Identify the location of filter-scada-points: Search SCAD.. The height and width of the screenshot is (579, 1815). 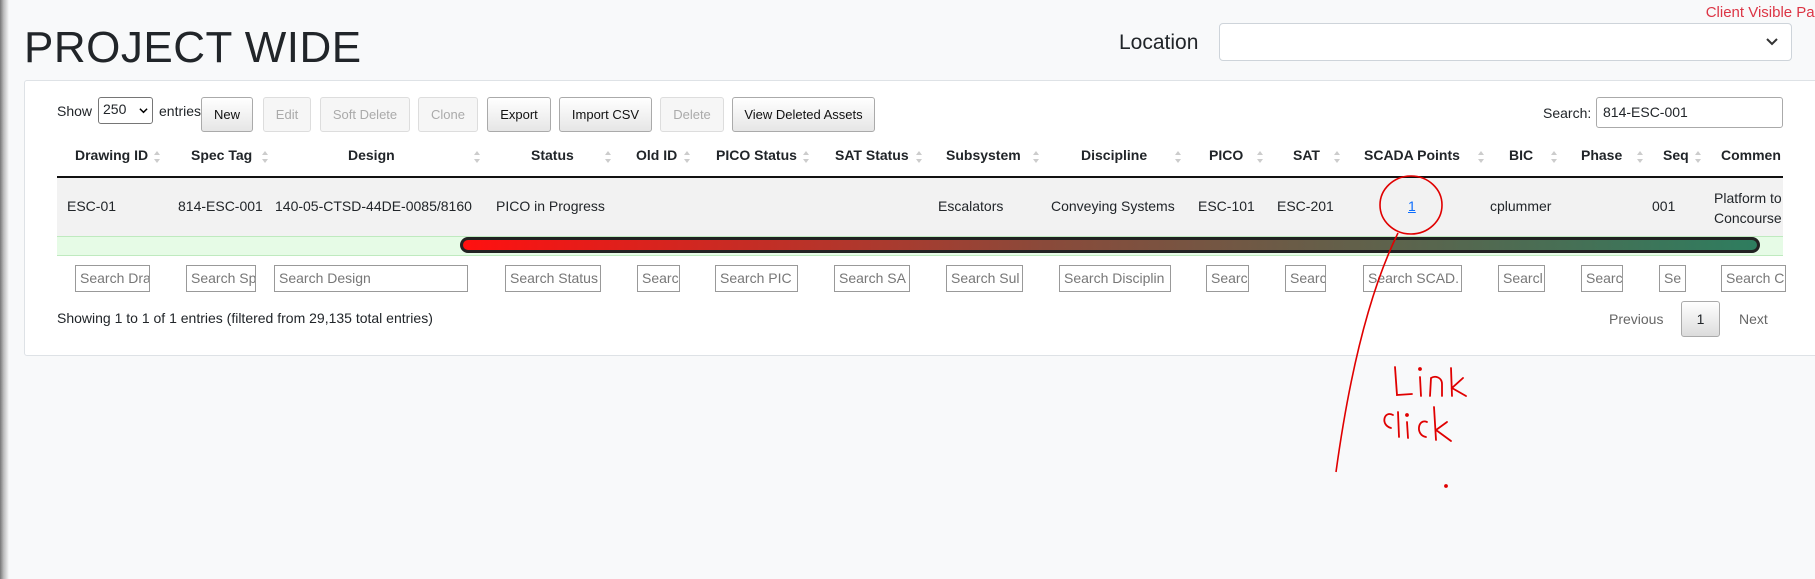
(1412, 278).